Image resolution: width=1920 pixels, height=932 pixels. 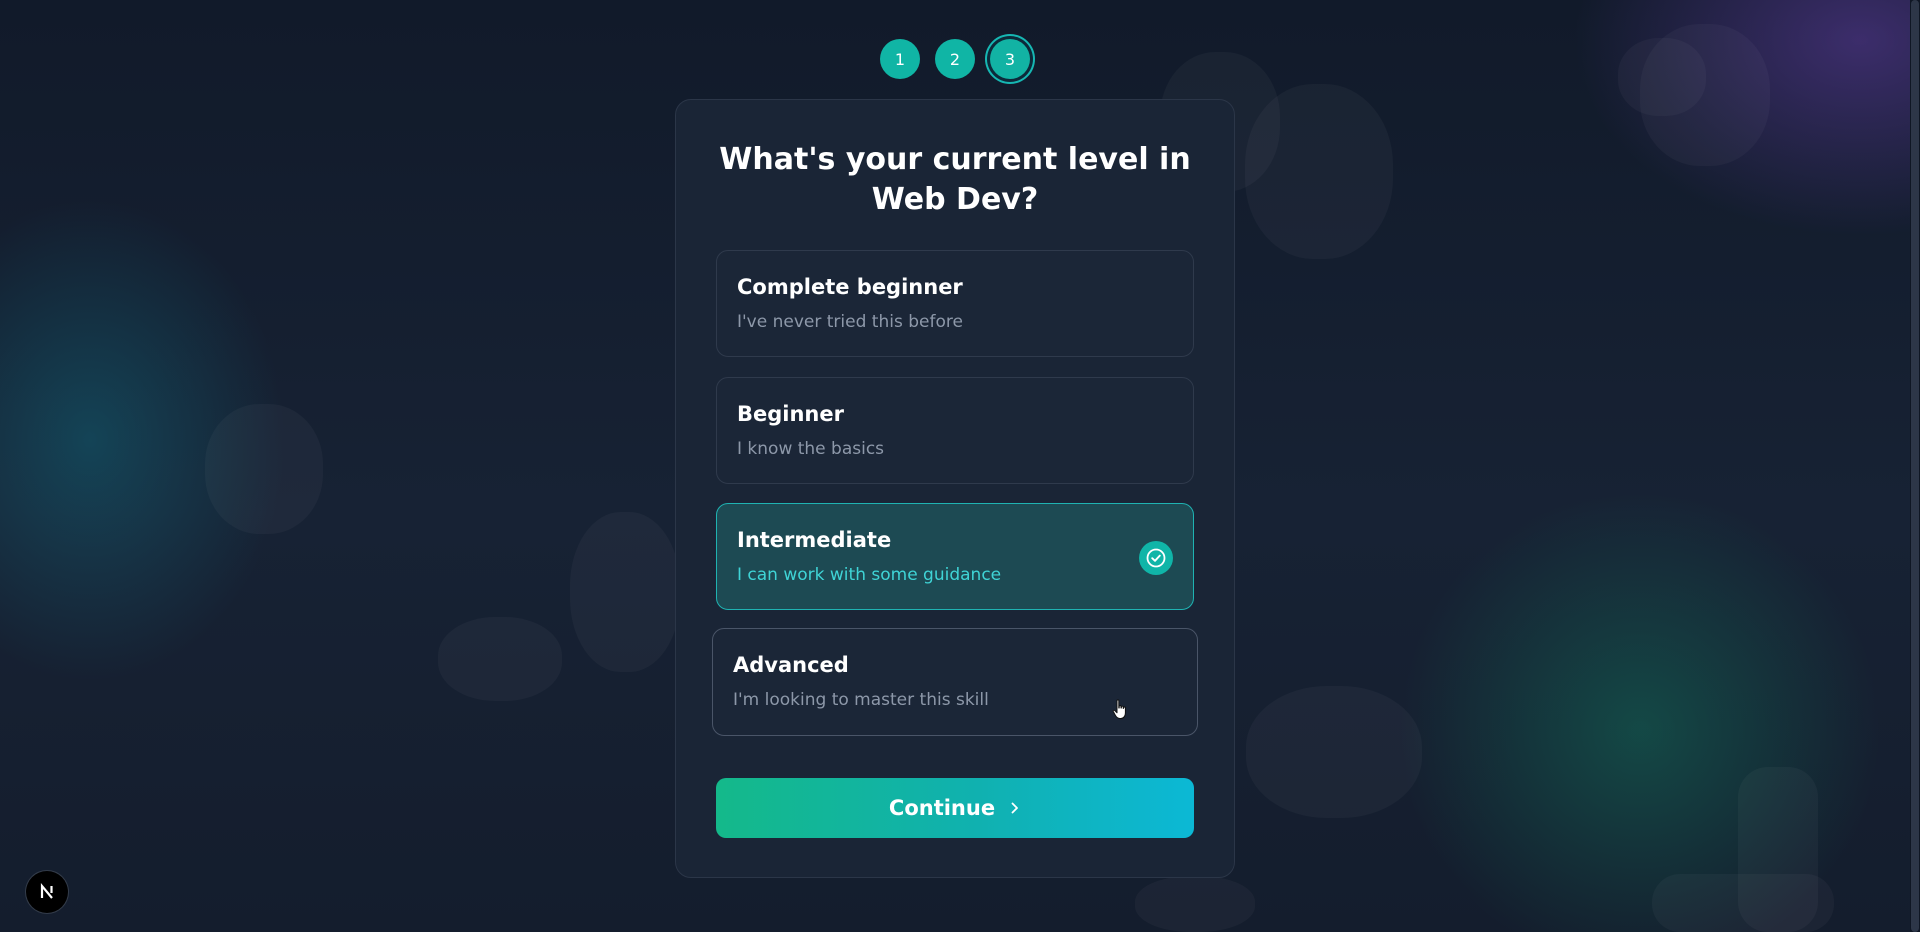 I want to click on option-description: I know the basics, so click(x=811, y=449).